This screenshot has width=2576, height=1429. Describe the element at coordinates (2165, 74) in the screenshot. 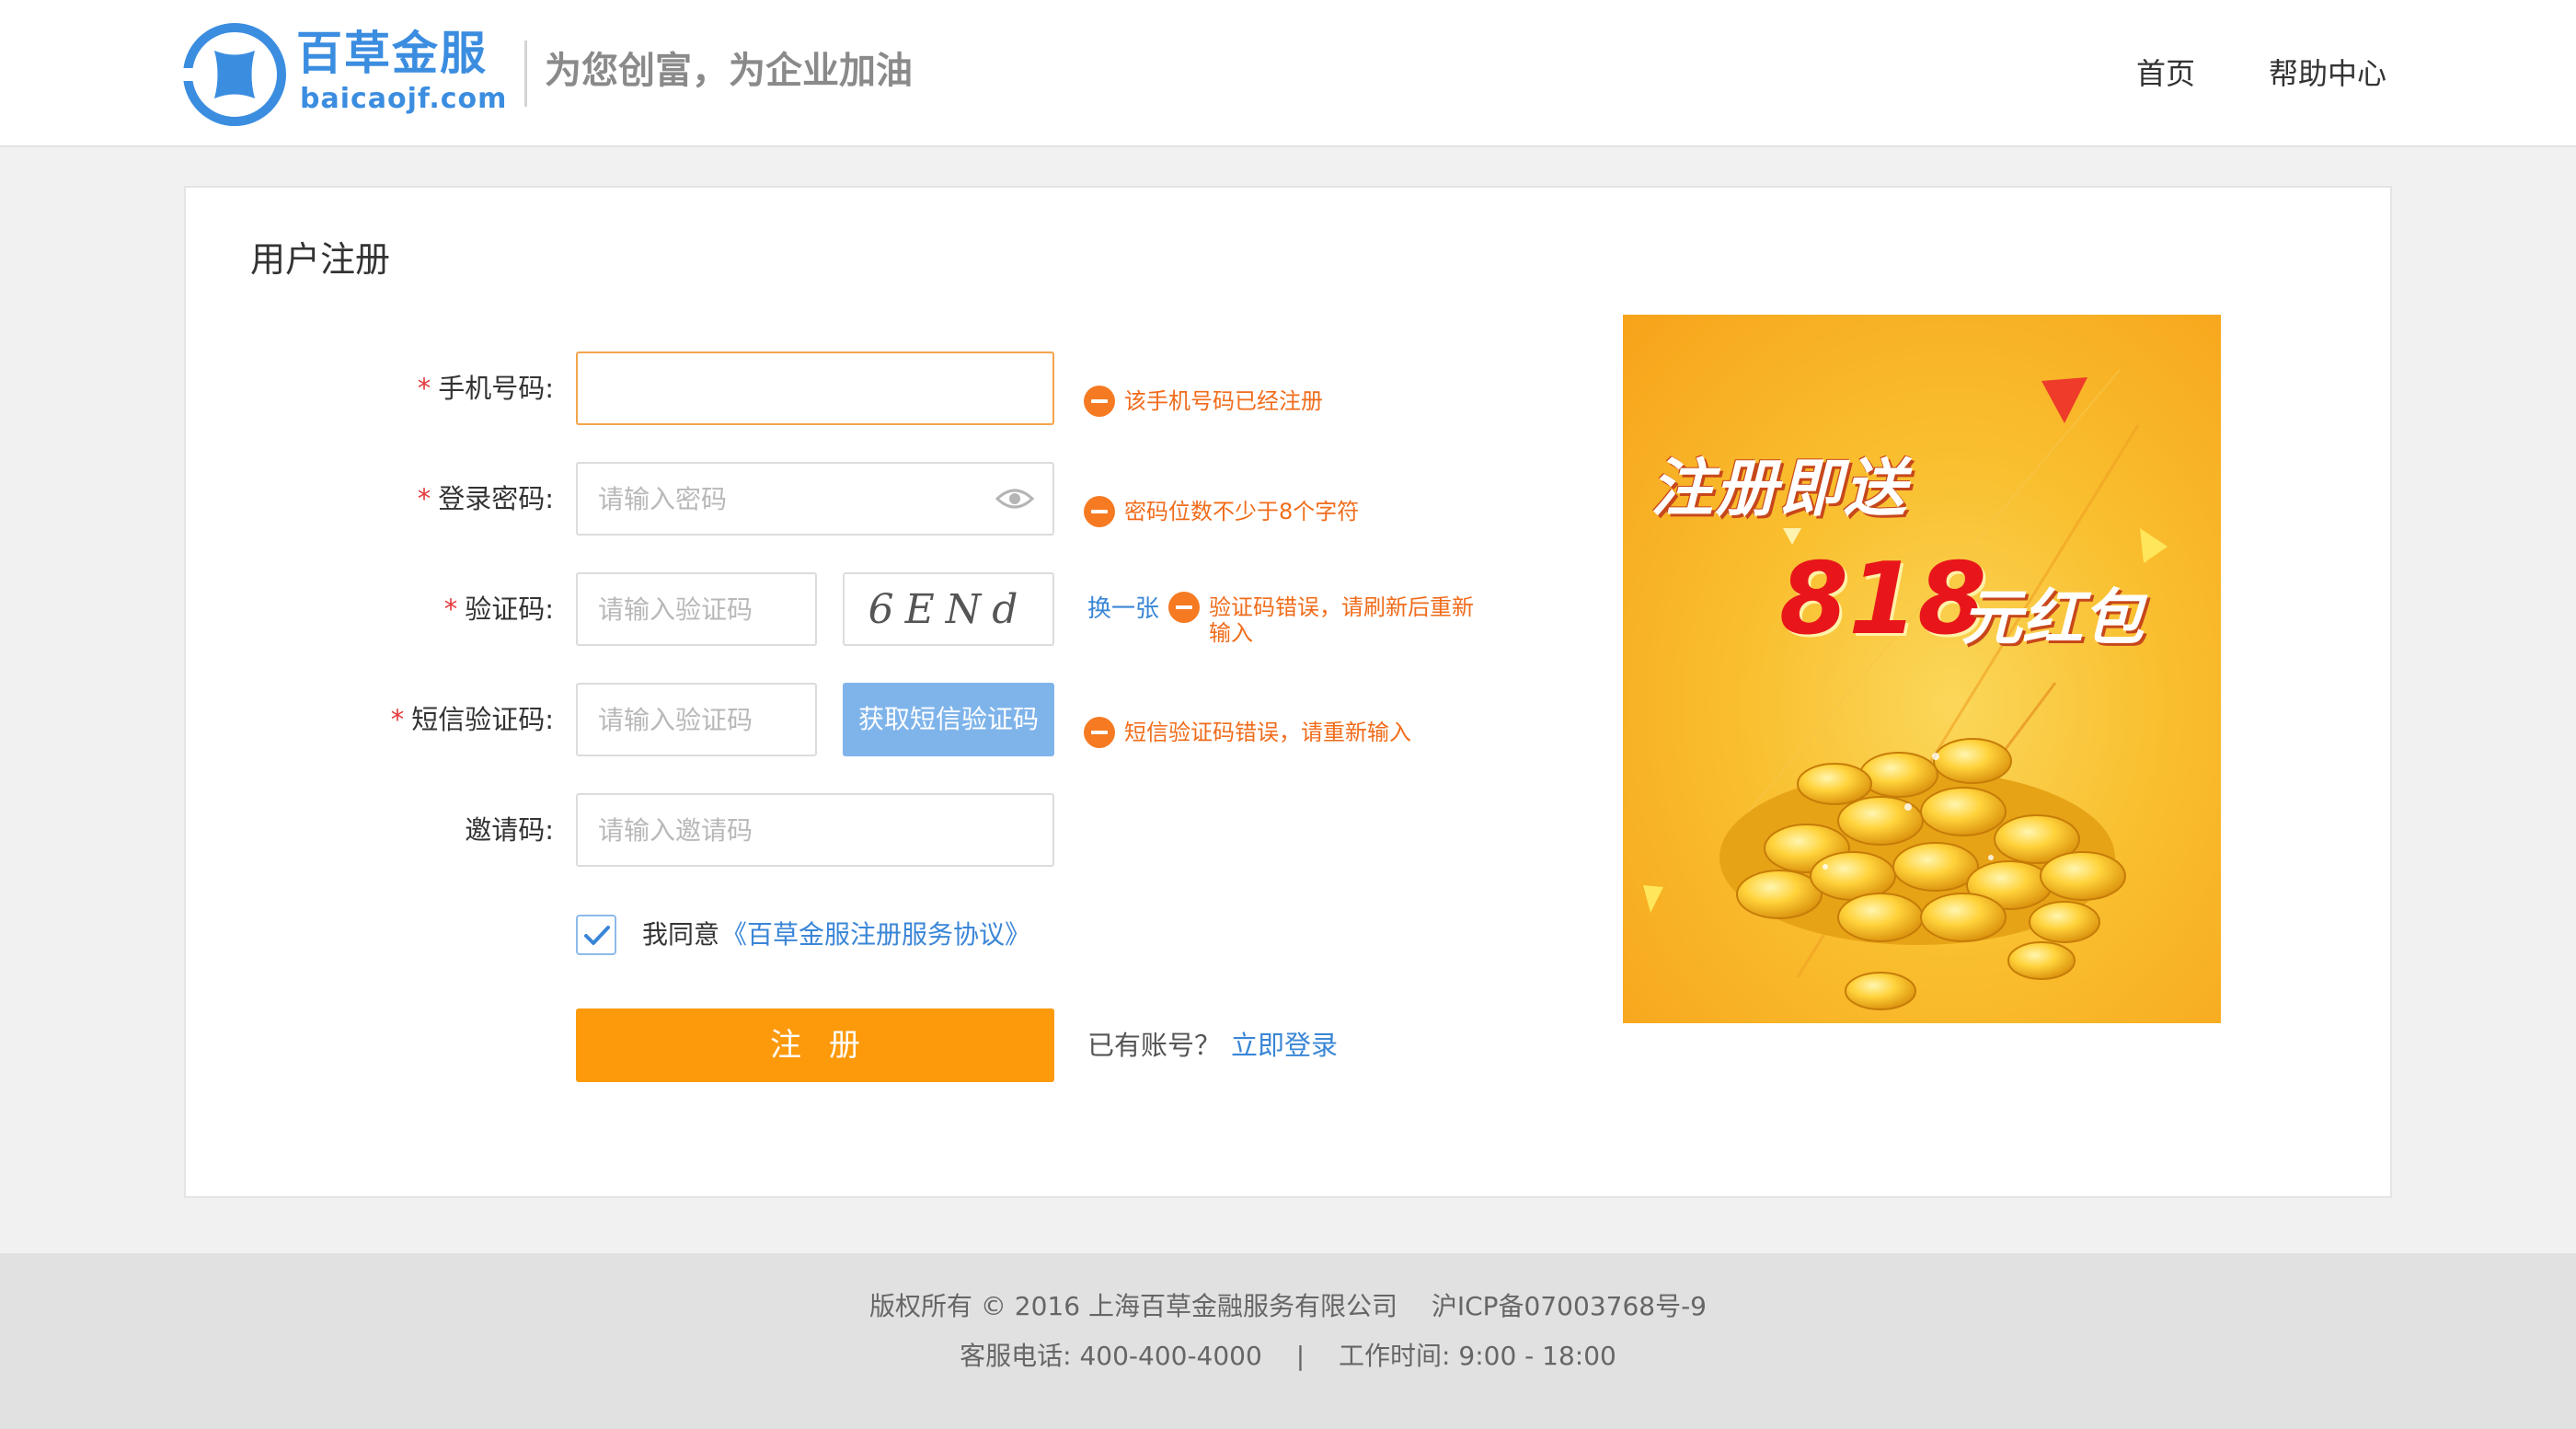

I see `nav-home: 首页` at that location.